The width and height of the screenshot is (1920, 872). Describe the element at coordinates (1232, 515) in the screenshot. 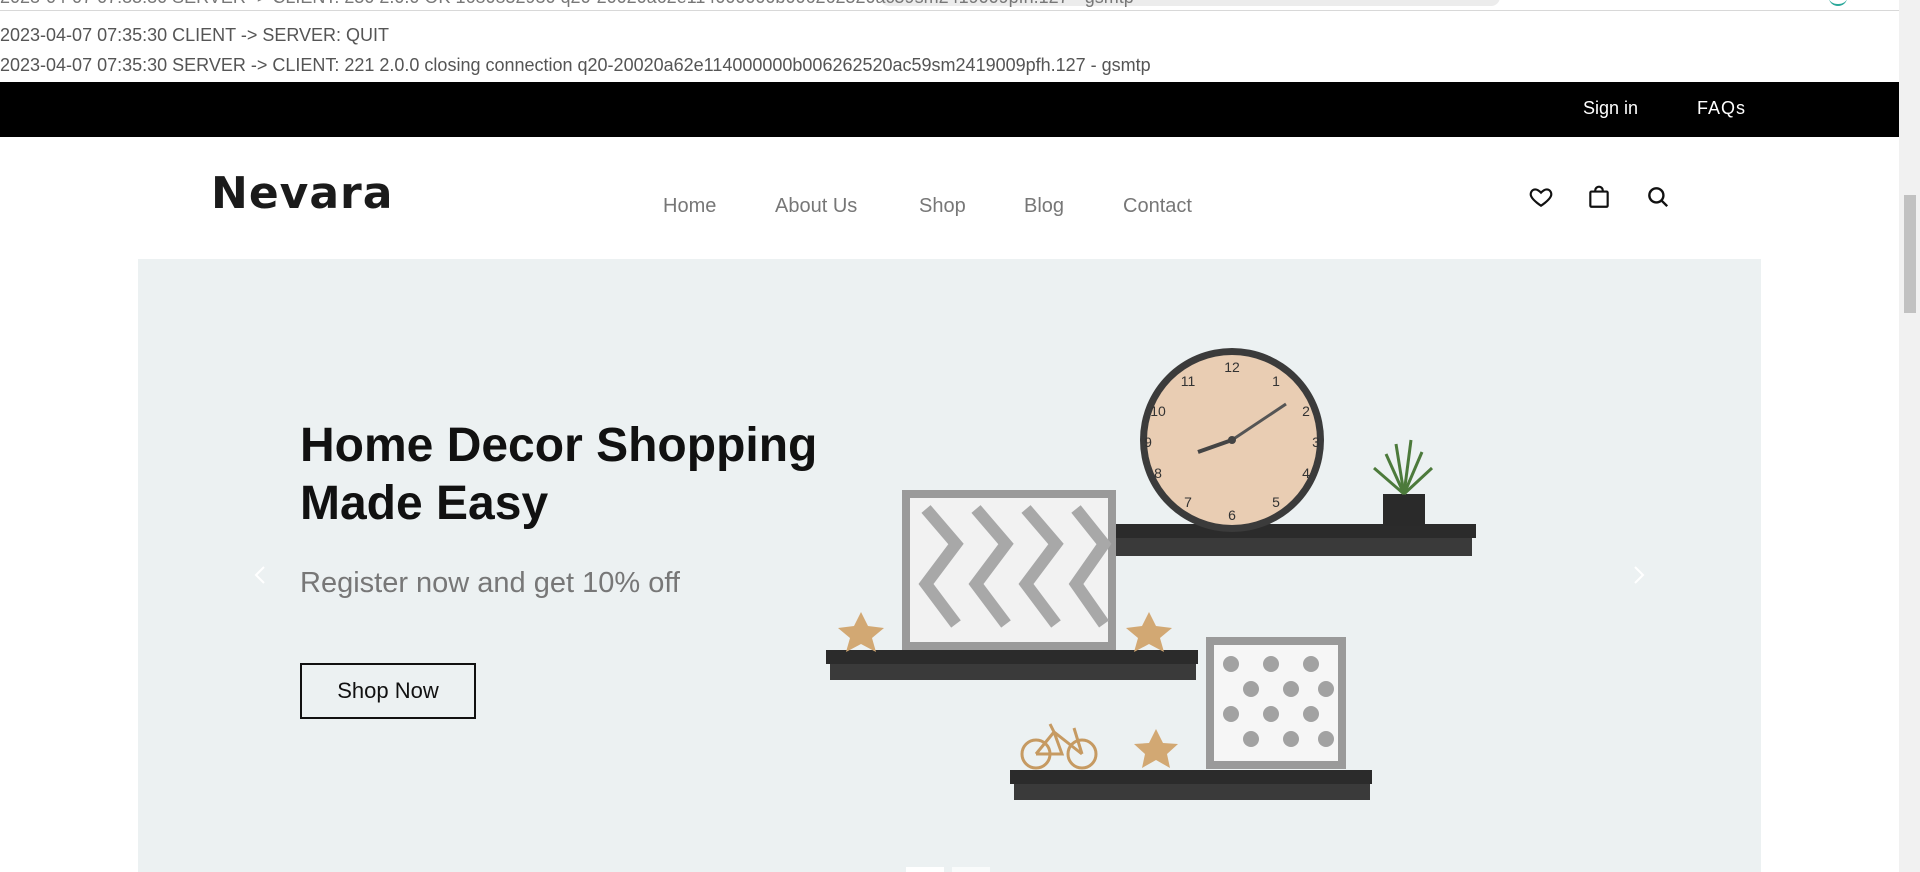

I see `svg-text: 6` at that location.